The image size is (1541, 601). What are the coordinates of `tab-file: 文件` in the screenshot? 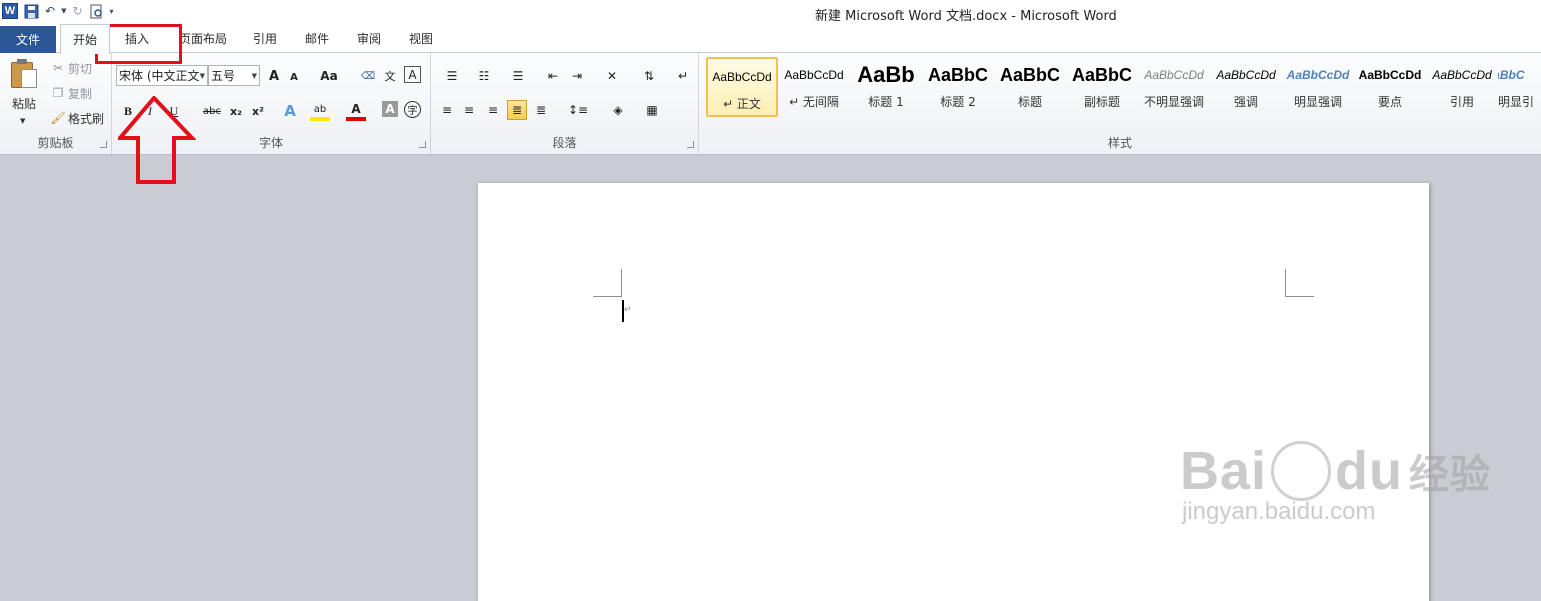 It's located at (28, 39).